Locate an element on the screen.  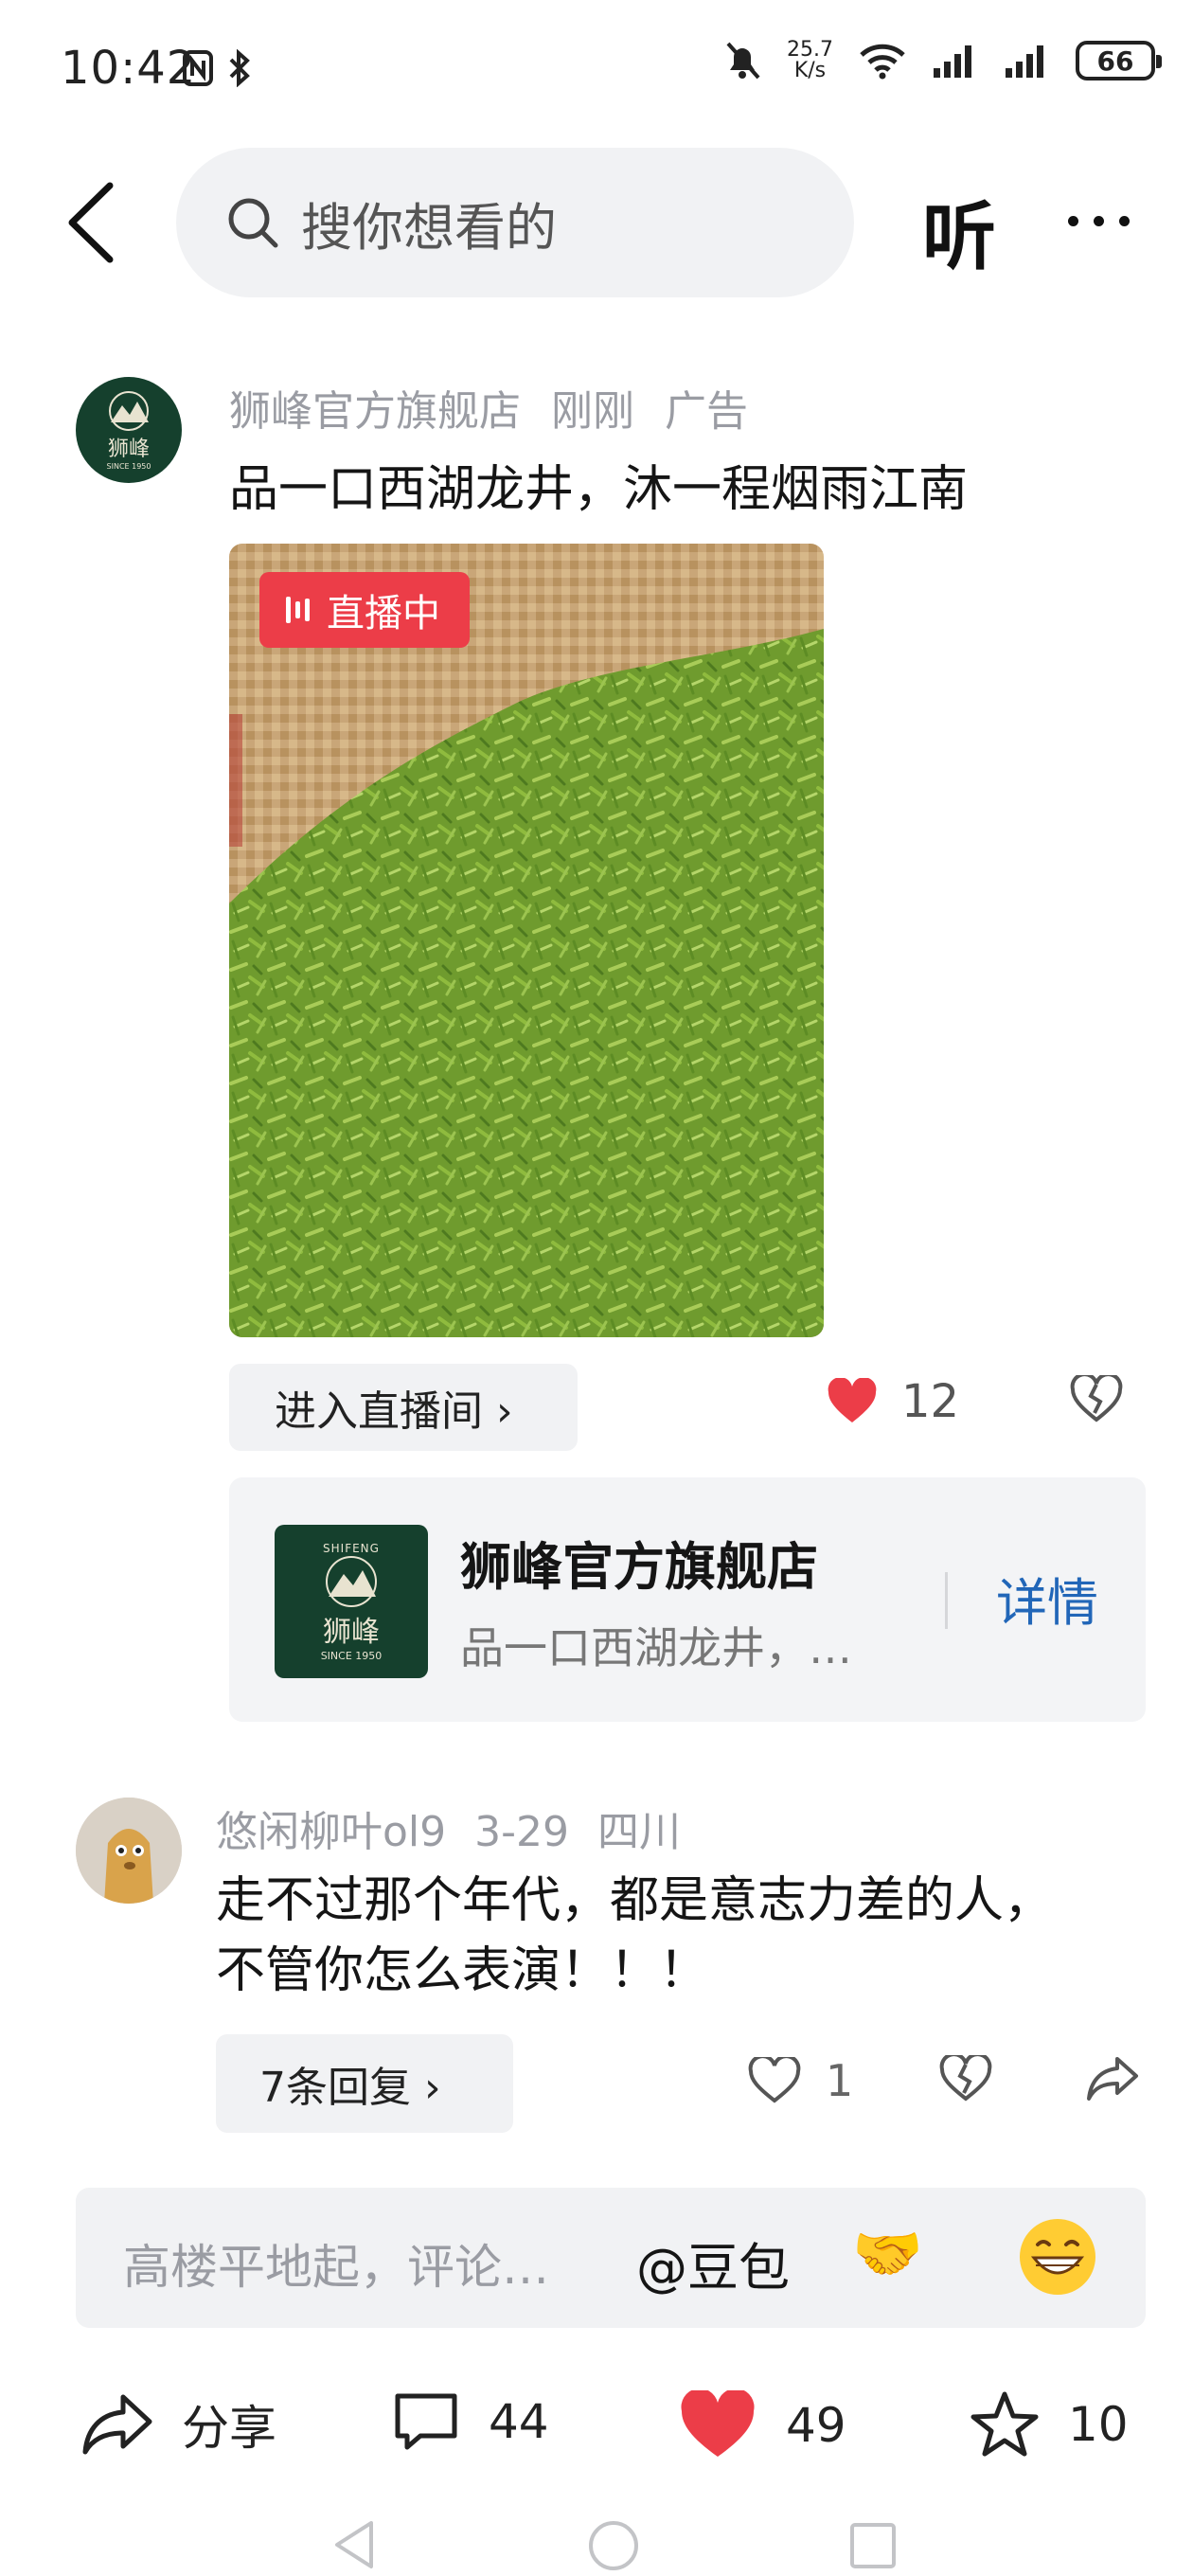
ad-tag: 广告 is located at coordinates (706, 411).